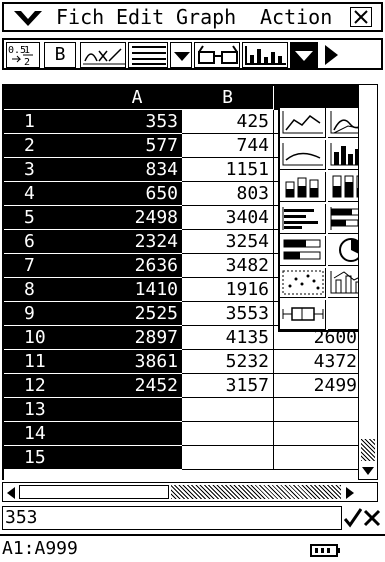  I want to click on status-separator, so click(192, 535).